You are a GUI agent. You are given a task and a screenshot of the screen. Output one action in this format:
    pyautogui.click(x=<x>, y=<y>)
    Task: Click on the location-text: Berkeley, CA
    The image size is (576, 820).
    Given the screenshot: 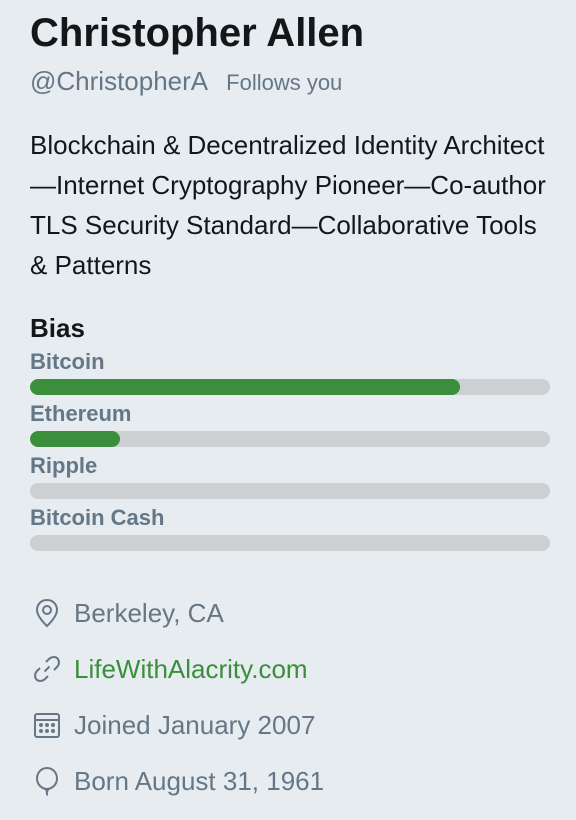 What is the action you would take?
    pyautogui.click(x=149, y=612)
    